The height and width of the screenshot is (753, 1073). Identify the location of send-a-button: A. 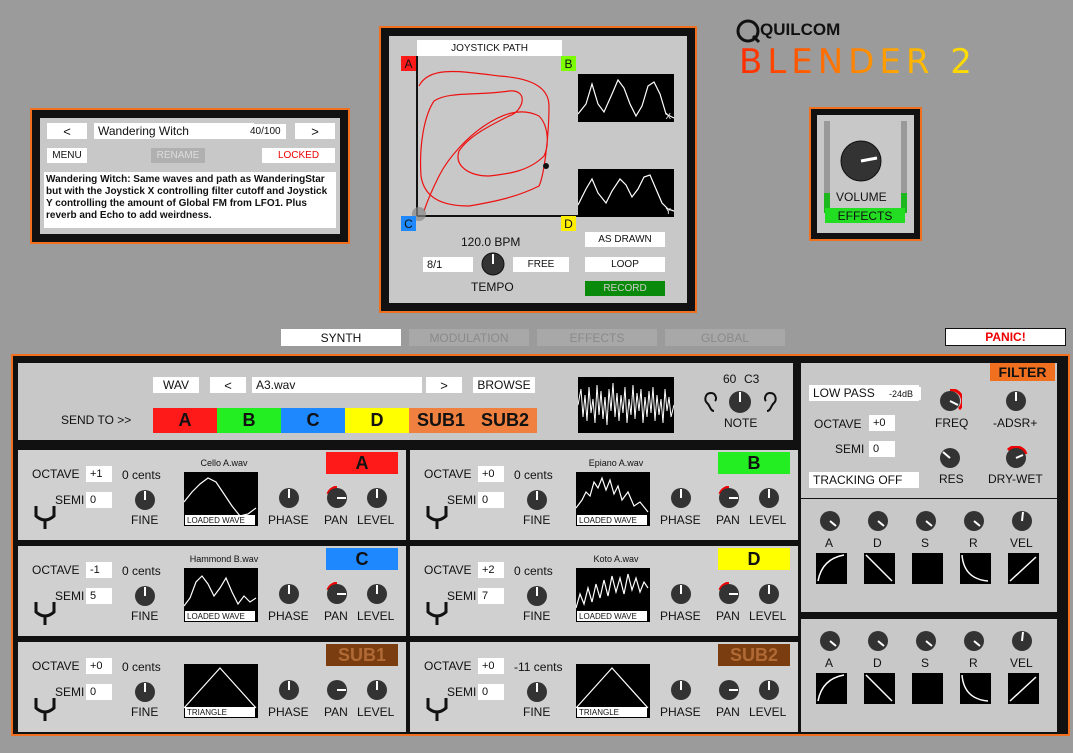
(185, 420).